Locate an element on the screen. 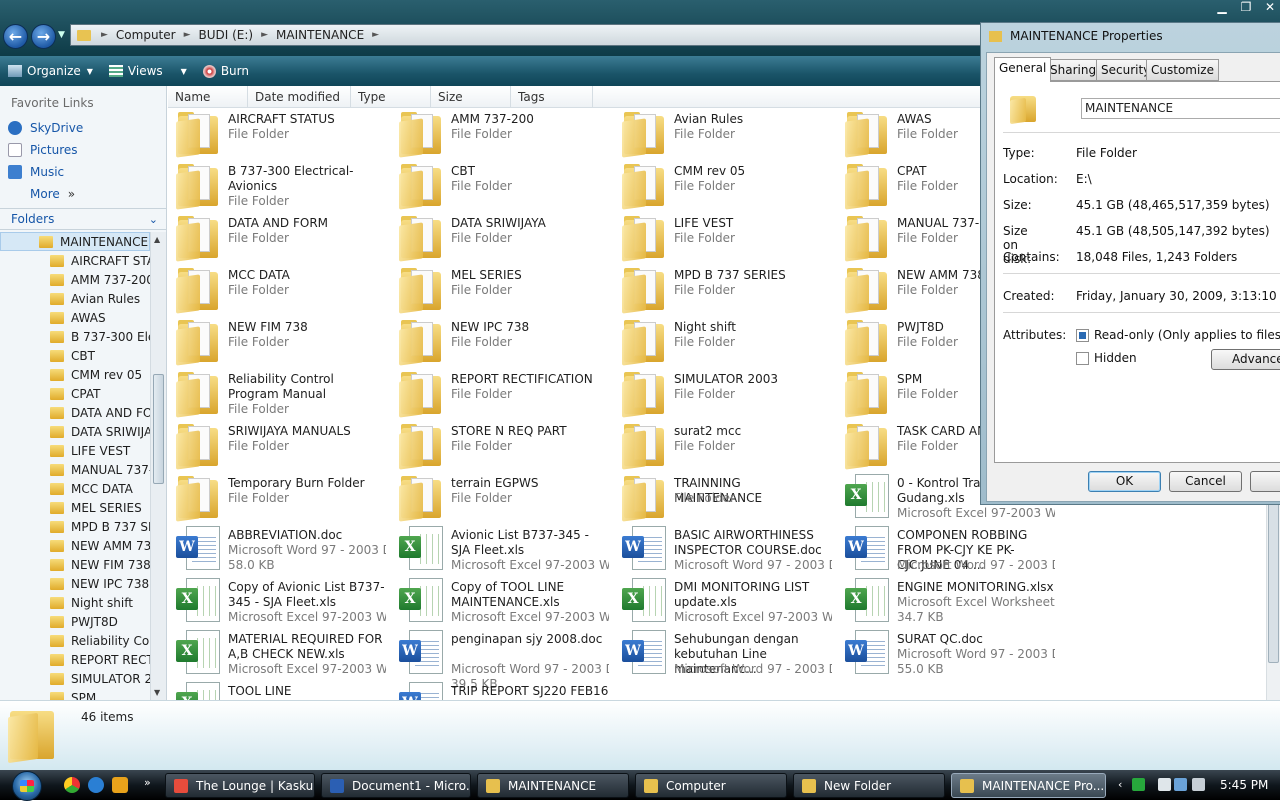 This screenshot has height=801, width=1280. favorite-pictures: Pictures is located at coordinates (43, 150).